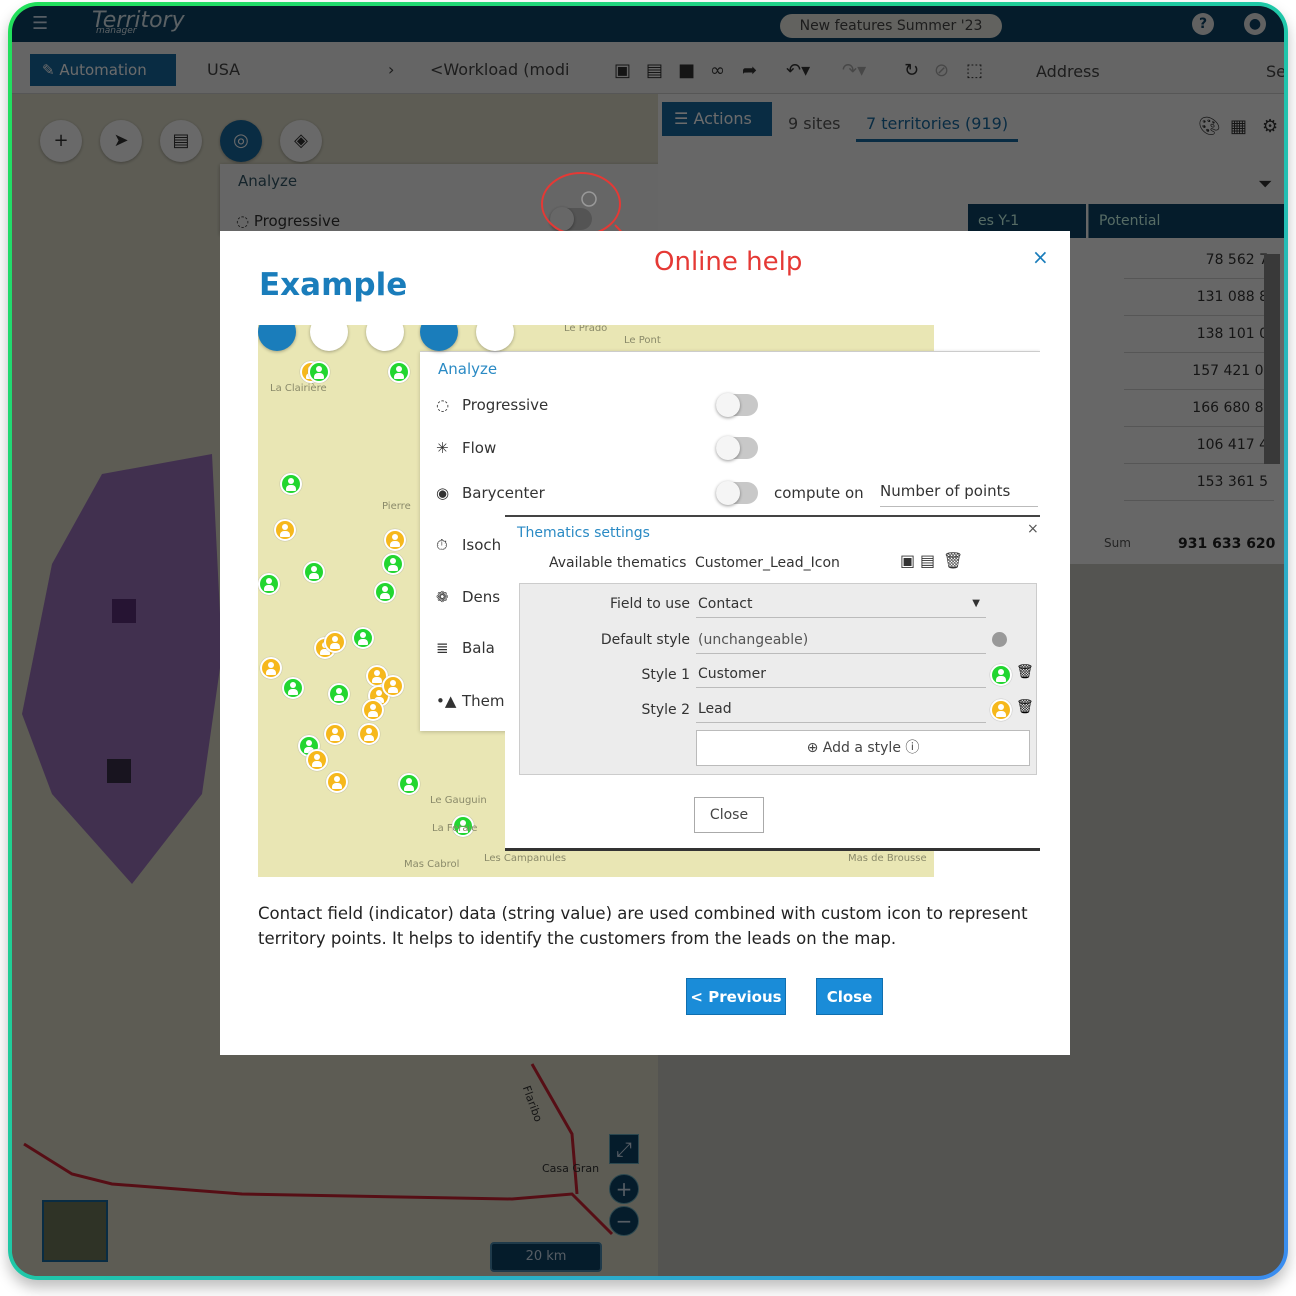 The height and width of the screenshot is (1296, 1296). Describe the element at coordinates (728, 262) in the screenshot. I see `online-help-label: Online help` at that location.